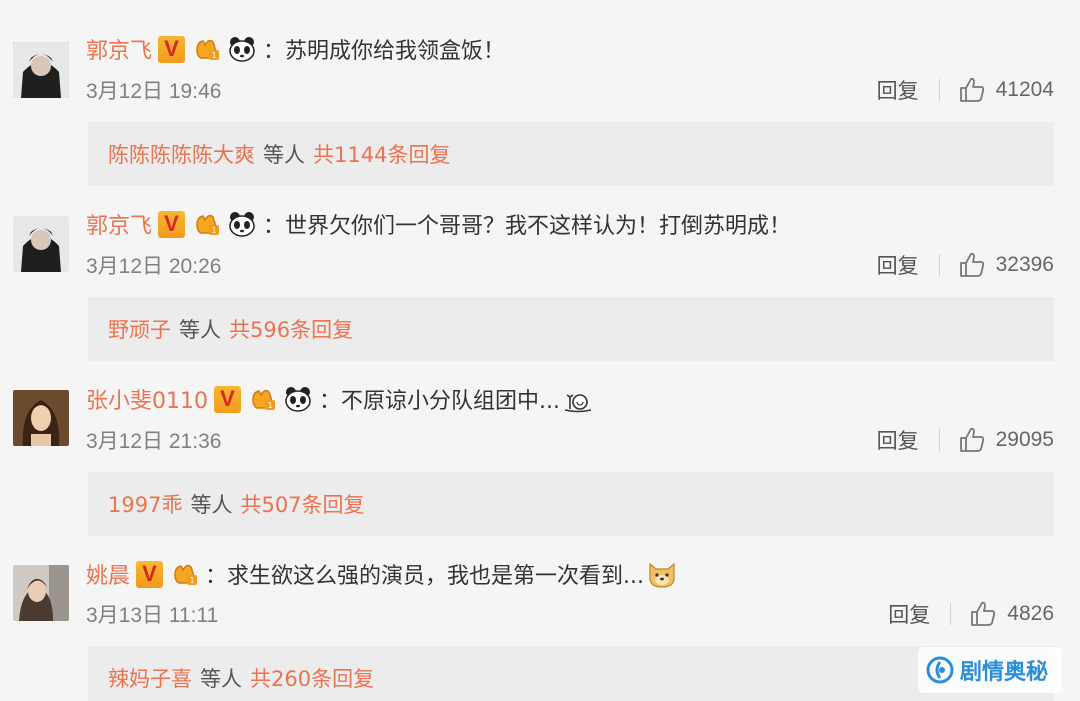 The height and width of the screenshot is (701, 1080). What do you see at coordinates (139, 329) in the screenshot?
I see `reply-names: 野顽子` at bounding box center [139, 329].